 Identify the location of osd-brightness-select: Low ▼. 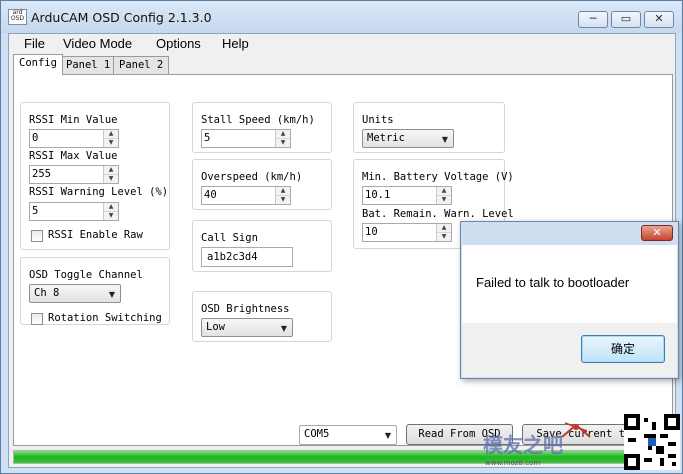
(247, 327).